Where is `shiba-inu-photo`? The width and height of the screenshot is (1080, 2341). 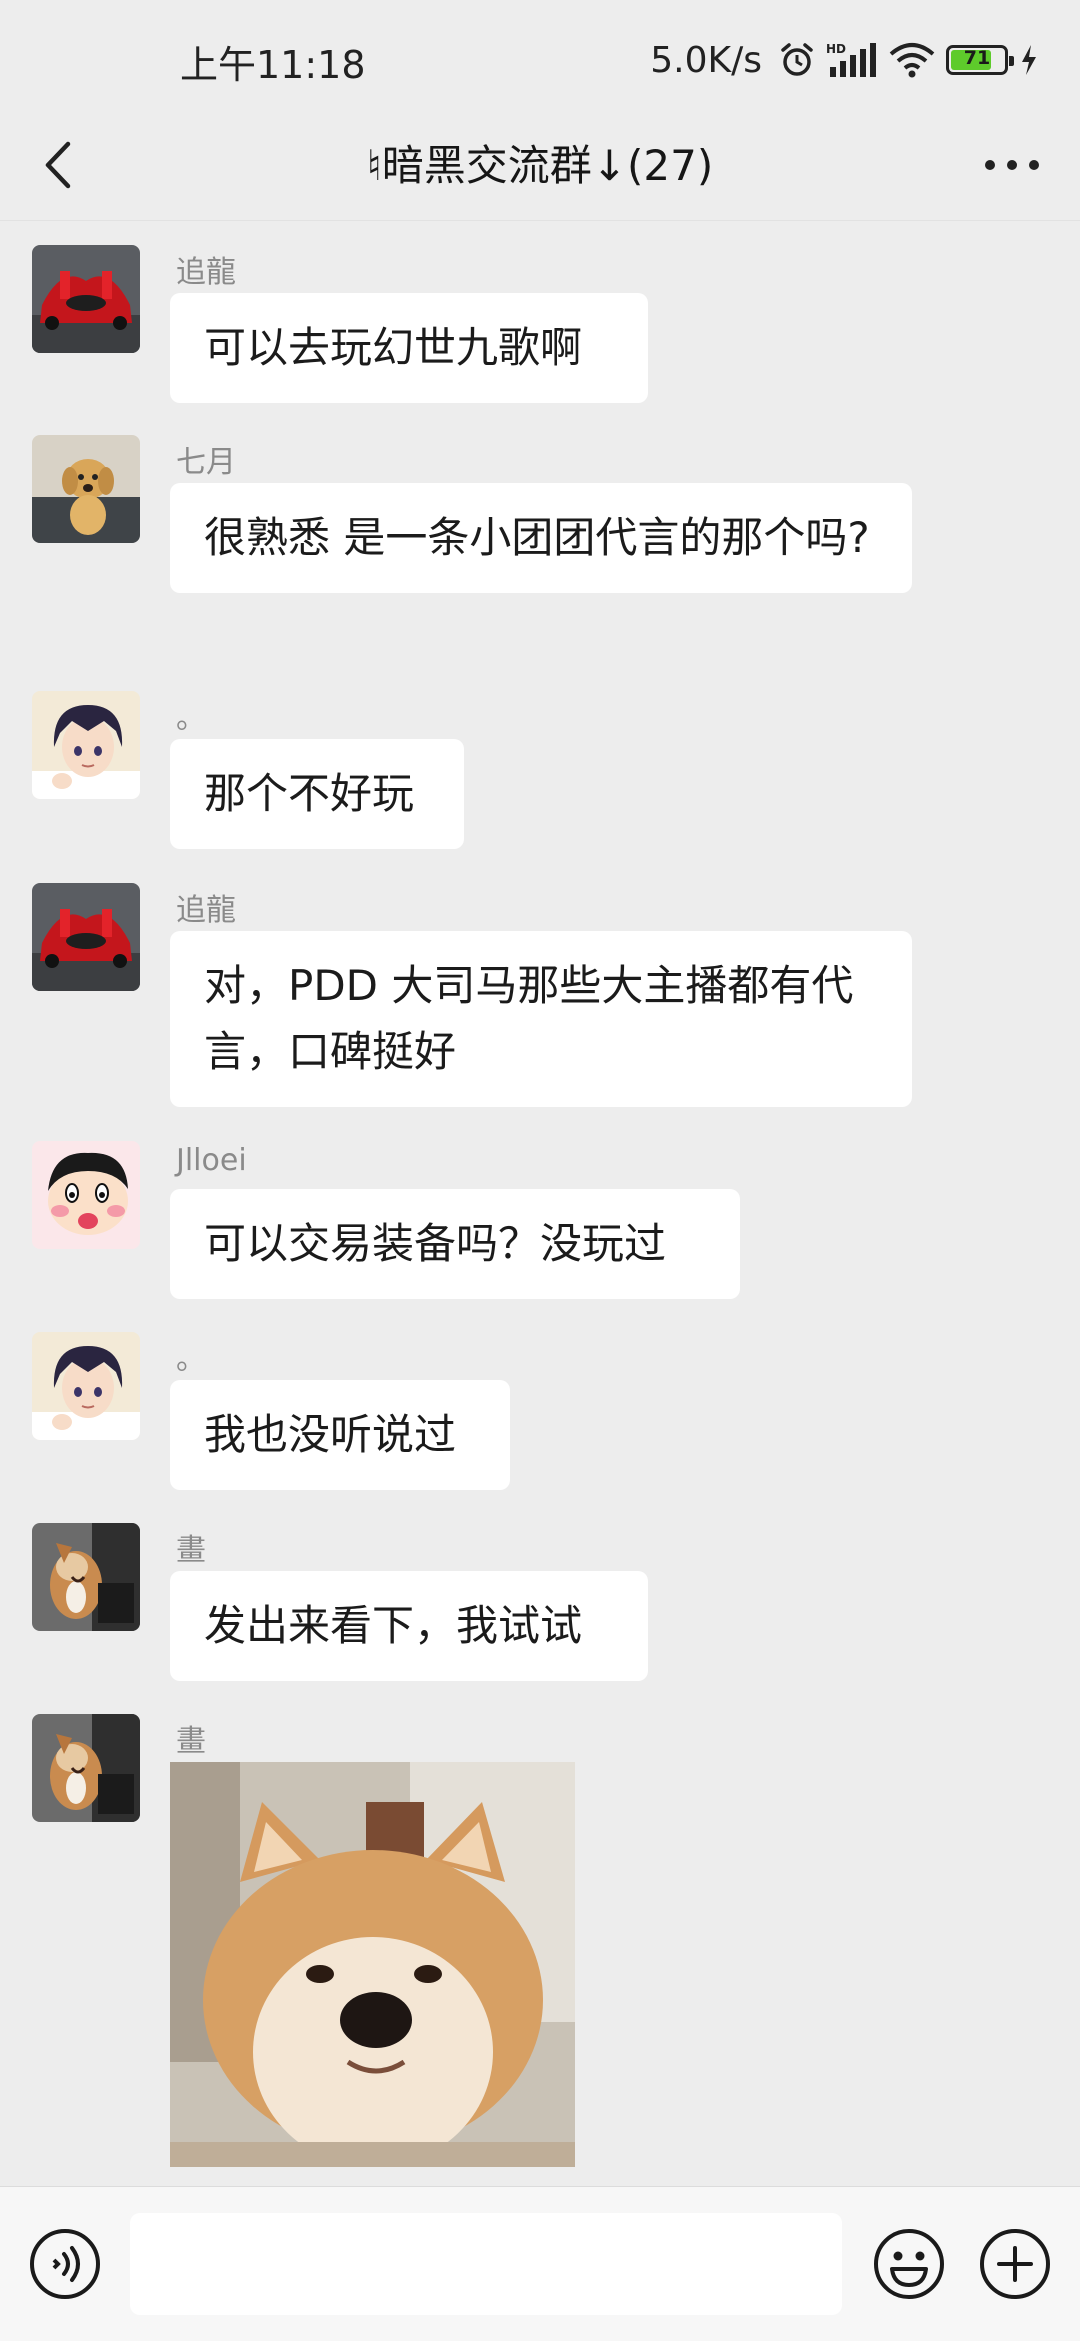 shiba-inu-photo is located at coordinates (372, 1964).